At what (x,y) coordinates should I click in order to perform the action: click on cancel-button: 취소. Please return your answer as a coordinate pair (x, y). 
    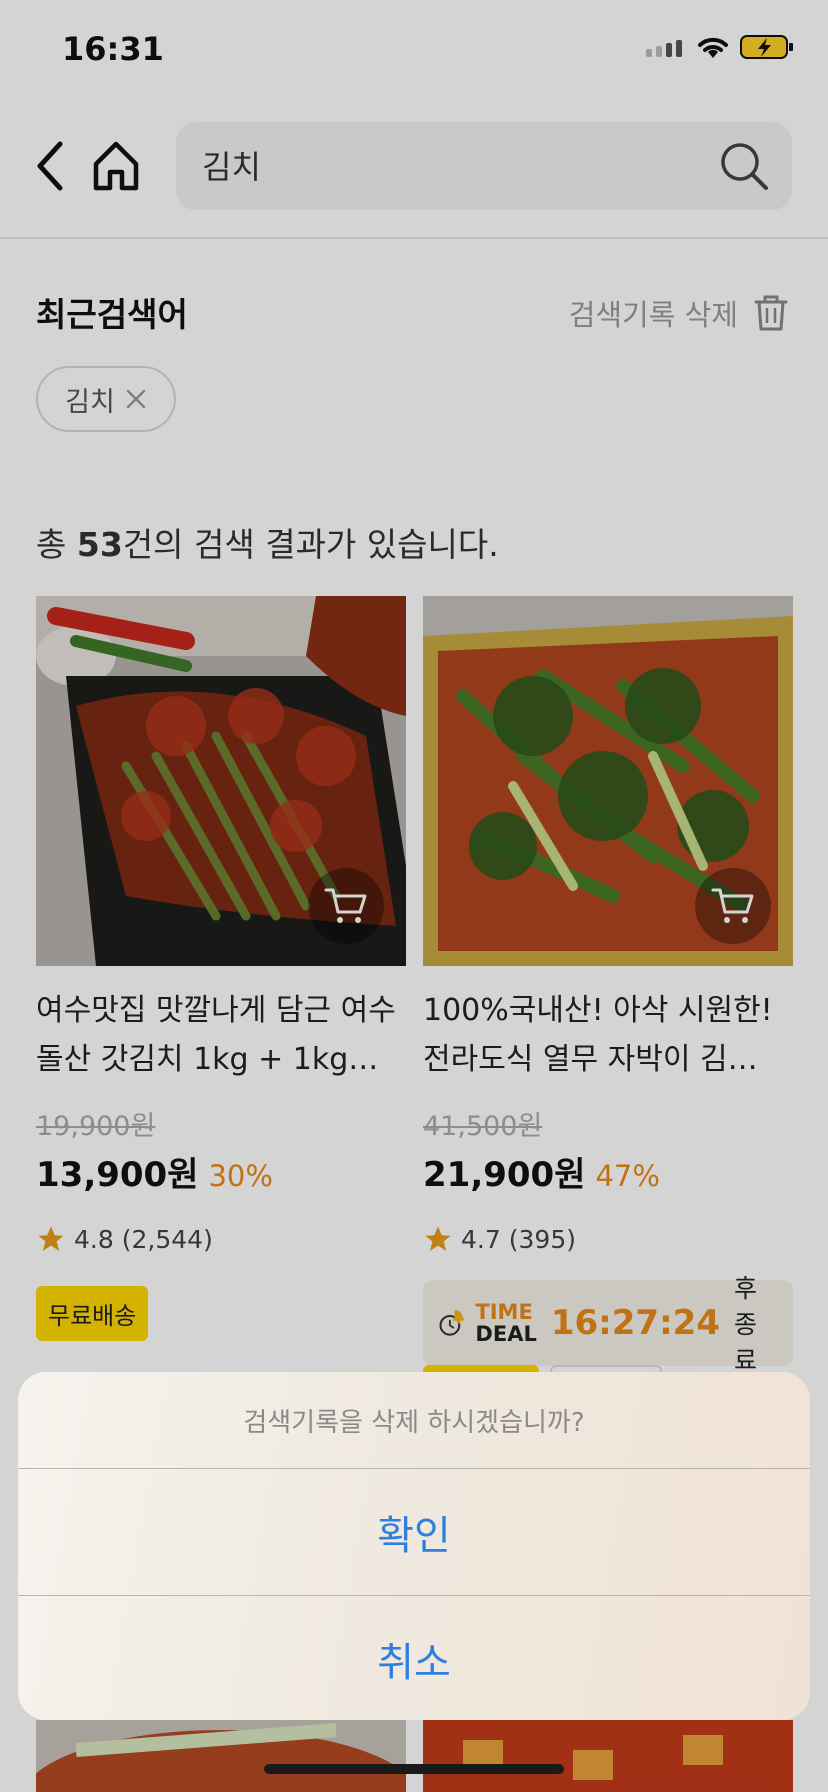
    Looking at the image, I should click on (414, 1658).